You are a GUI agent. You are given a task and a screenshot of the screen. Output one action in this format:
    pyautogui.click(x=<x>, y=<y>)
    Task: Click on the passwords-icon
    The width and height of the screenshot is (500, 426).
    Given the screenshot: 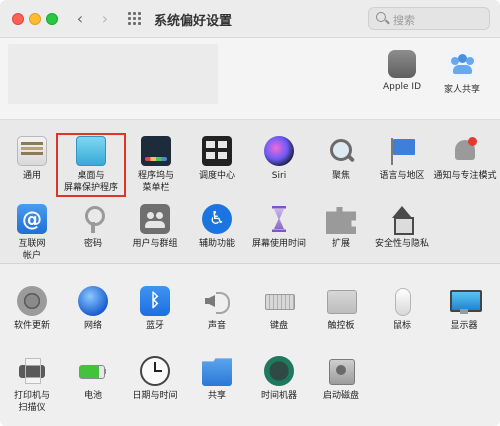 What is the action you would take?
    pyautogui.click(x=93, y=219)
    